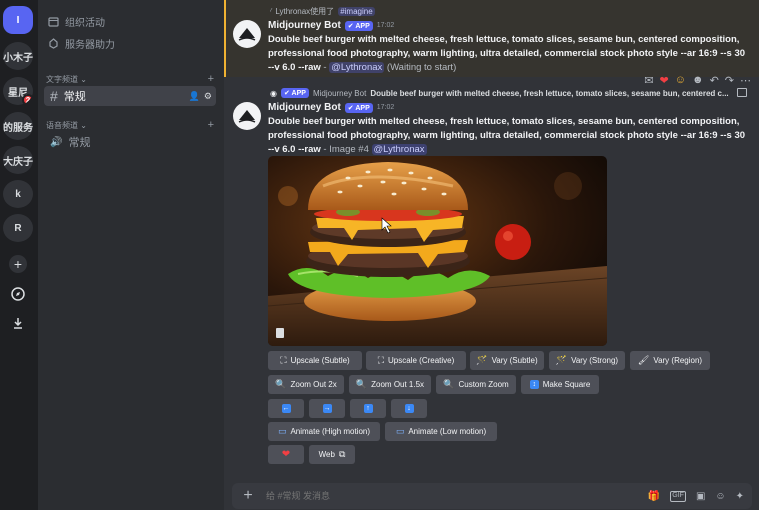 The height and width of the screenshot is (510, 759). Describe the element at coordinates (18, 228) in the screenshot. I see `server-item: R` at that location.